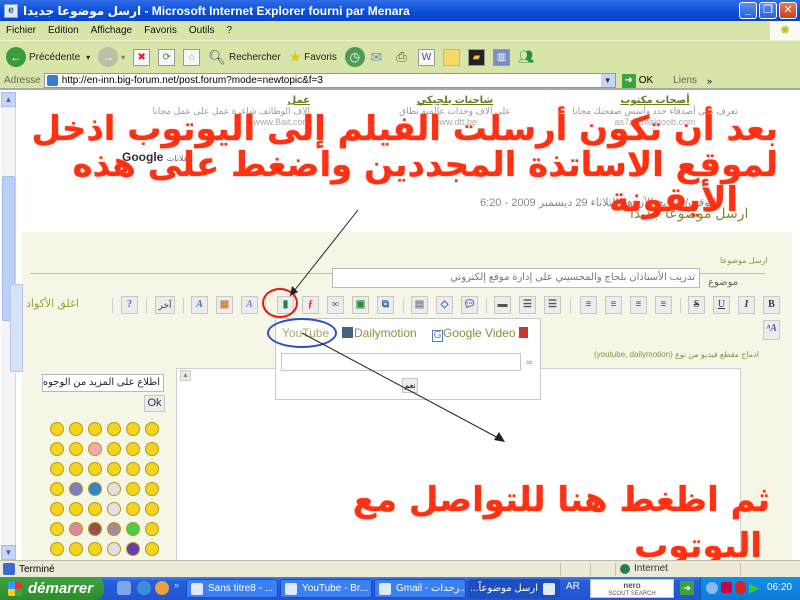 The width and height of the screenshot is (800, 600). Describe the element at coordinates (401, 362) in the screenshot. I see `video-url-input` at that location.